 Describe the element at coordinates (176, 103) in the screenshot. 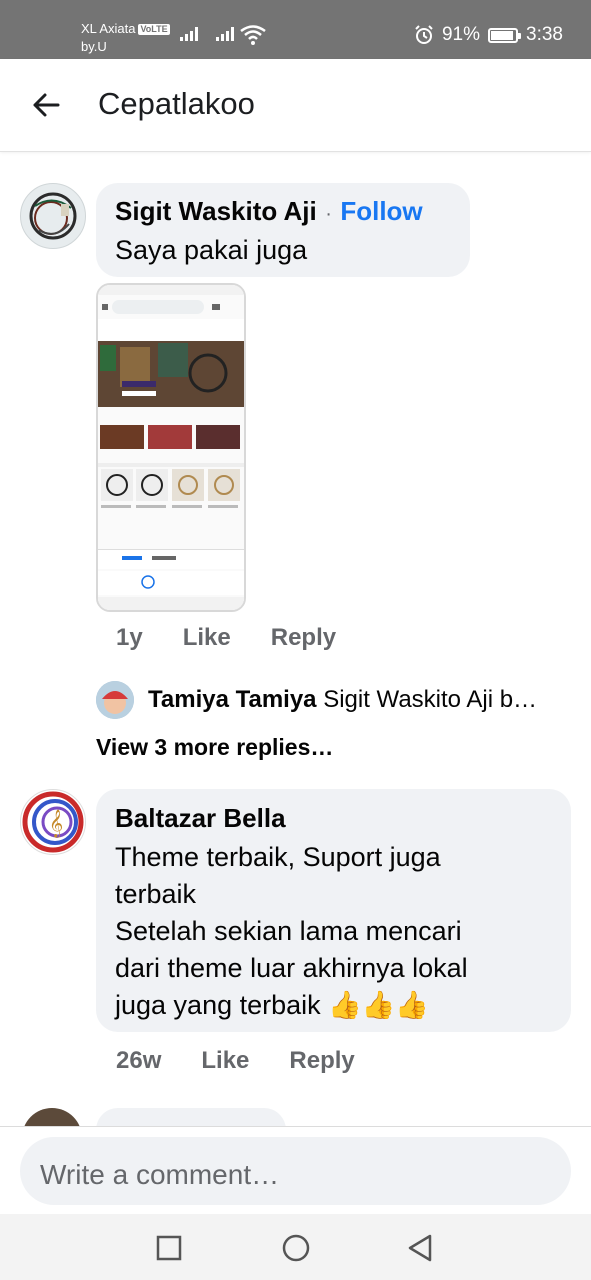

I see `page-title: Cepatlakoo` at that location.